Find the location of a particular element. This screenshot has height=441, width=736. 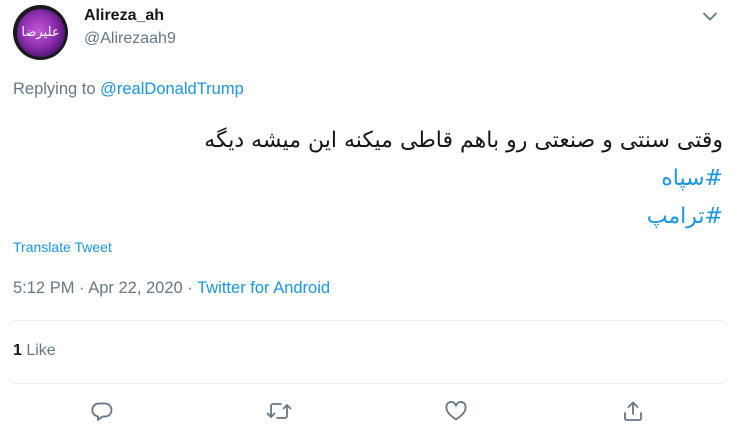

likes-stat: 1 Like is located at coordinates (34, 351).